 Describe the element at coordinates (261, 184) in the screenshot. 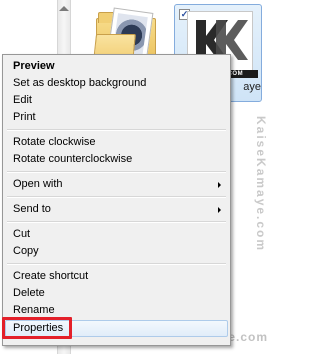

I see `watermark-vertical: KaiseKamaye.com` at that location.